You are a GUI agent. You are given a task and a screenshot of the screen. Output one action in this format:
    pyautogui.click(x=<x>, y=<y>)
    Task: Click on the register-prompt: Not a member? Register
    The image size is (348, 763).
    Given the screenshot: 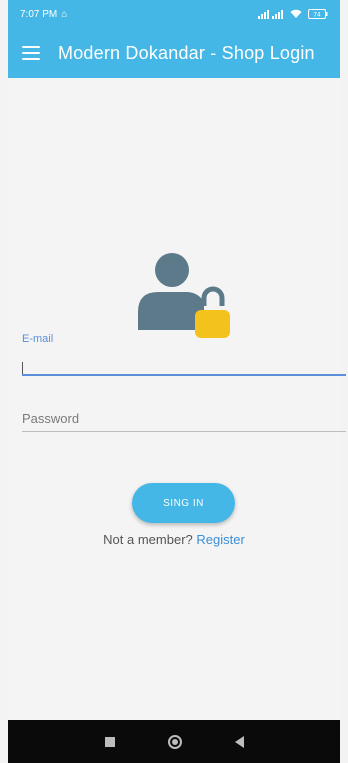 What is the action you would take?
    pyautogui.click(x=174, y=539)
    